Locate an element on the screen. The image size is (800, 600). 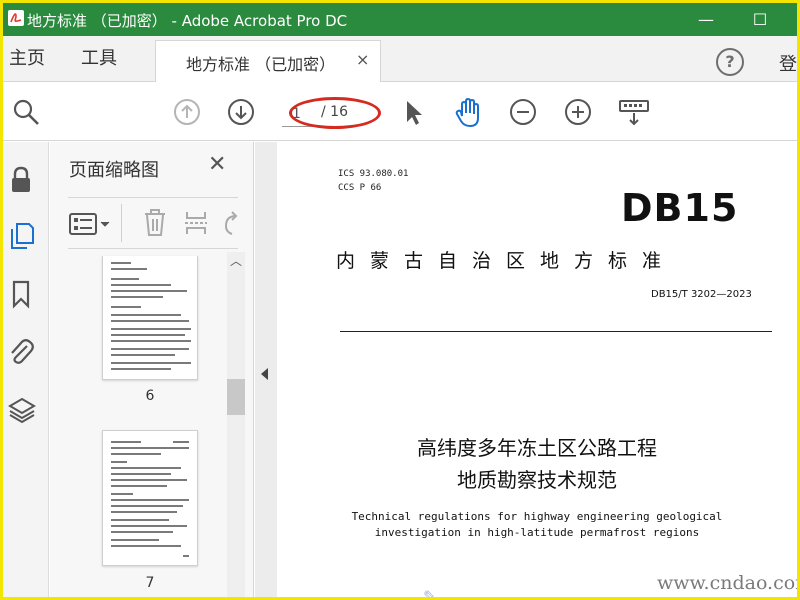
ics-code: ICS 93.080.01 is located at coordinates (373, 174).